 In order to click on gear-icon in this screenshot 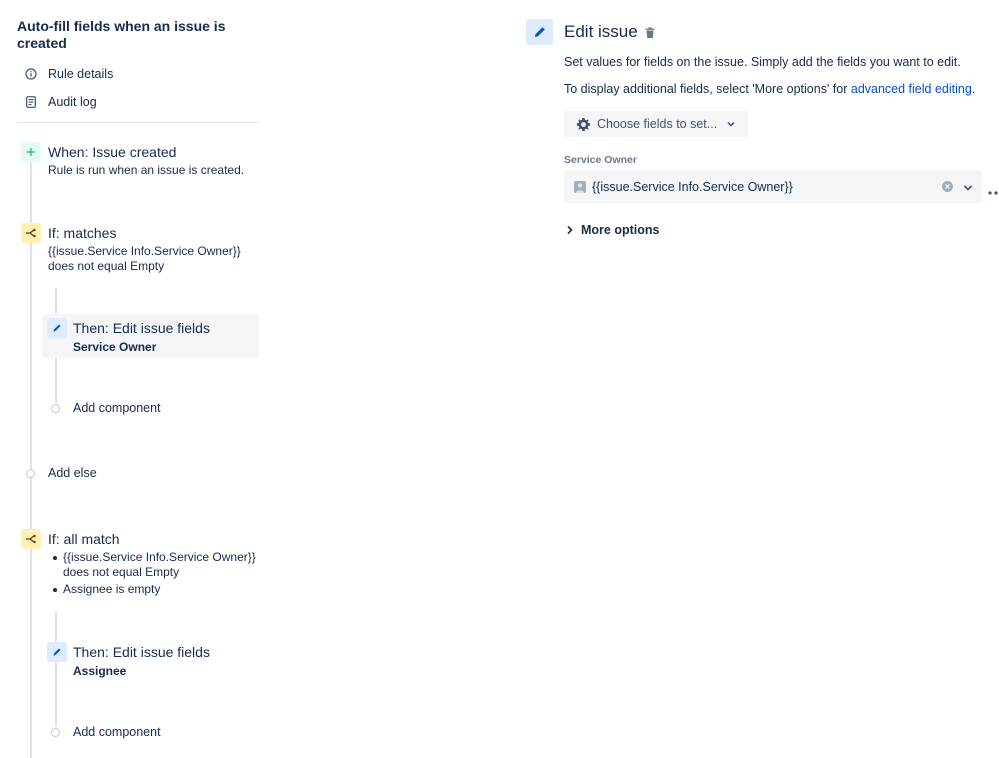, I will do `click(583, 124)`.